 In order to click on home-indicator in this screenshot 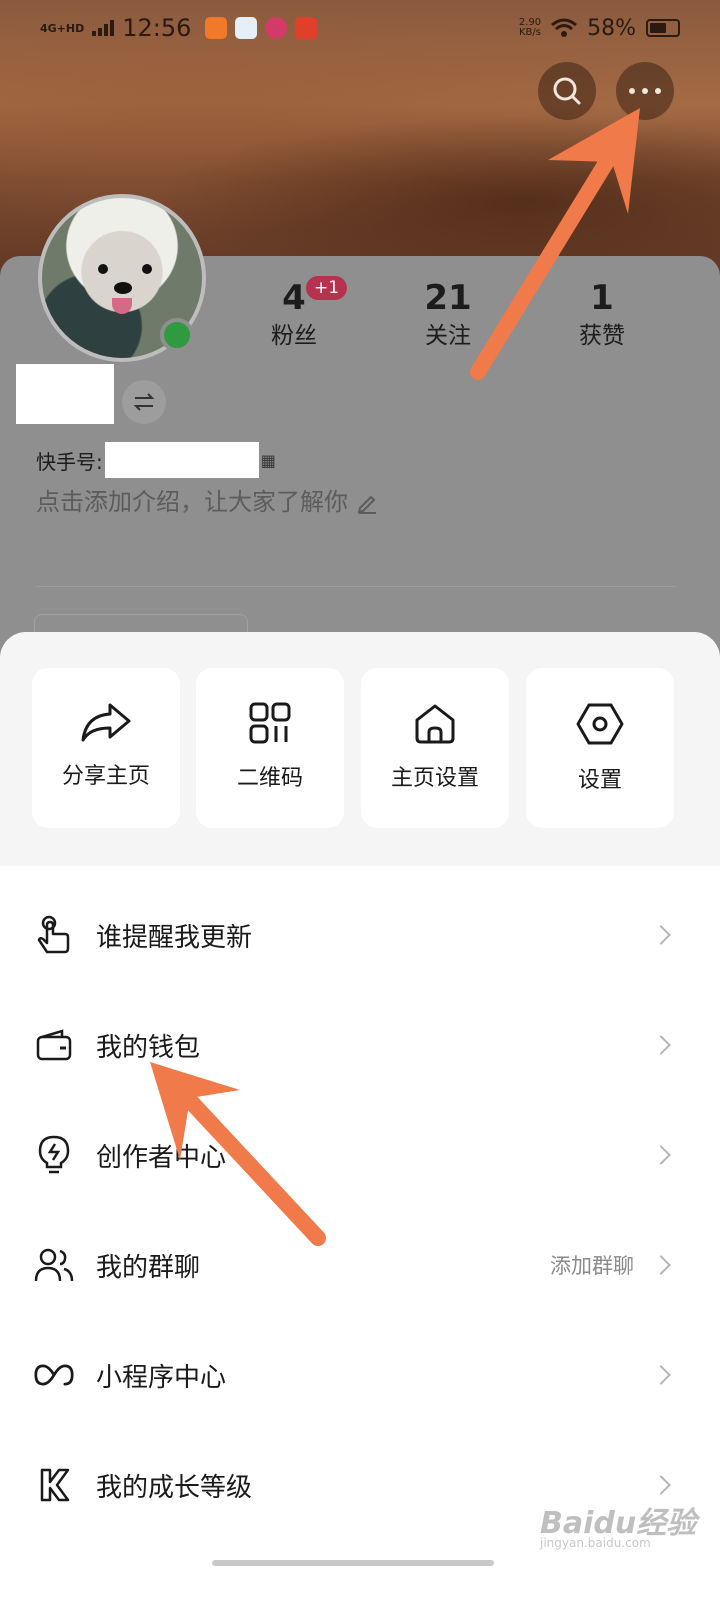, I will do `click(353, 1563)`.